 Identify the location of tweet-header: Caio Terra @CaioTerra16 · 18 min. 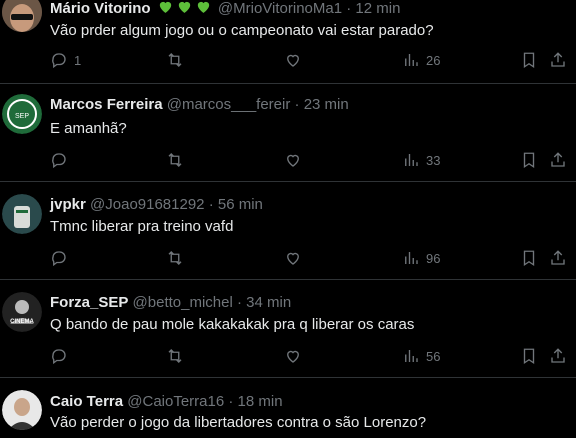
(166, 401).